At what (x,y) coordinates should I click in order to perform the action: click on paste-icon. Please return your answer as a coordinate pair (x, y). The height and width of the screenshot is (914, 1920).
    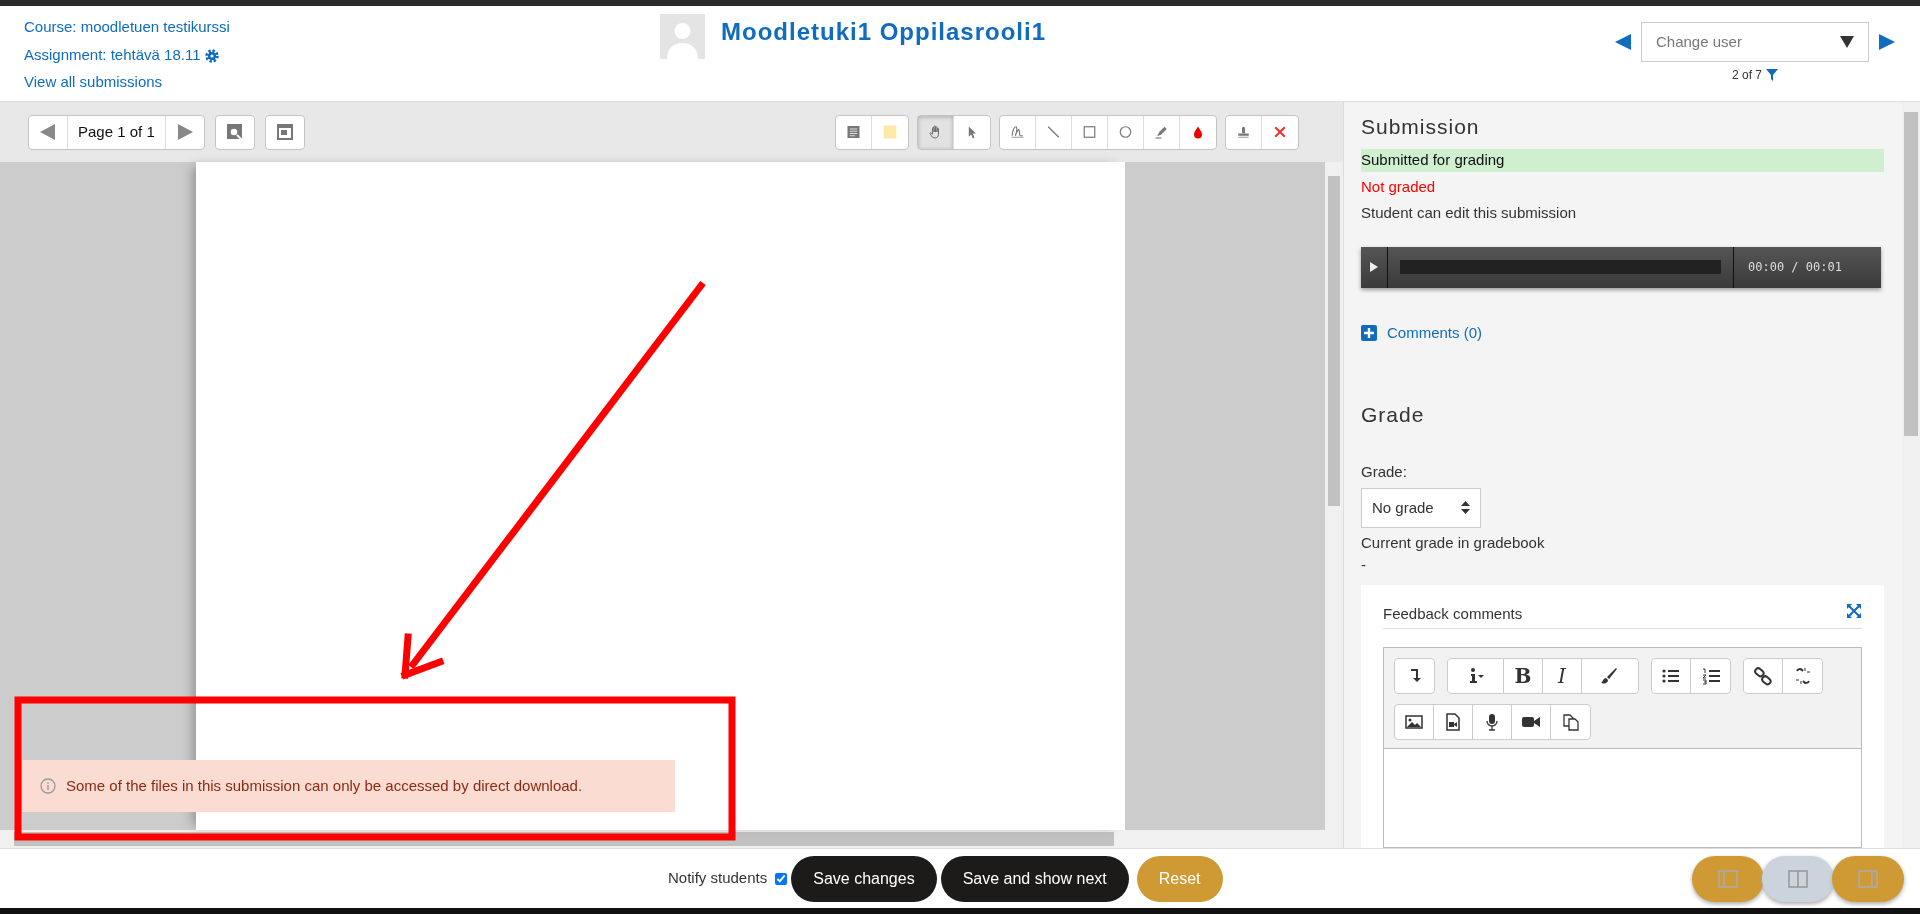
    Looking at the image, I should click on (1570, 722).